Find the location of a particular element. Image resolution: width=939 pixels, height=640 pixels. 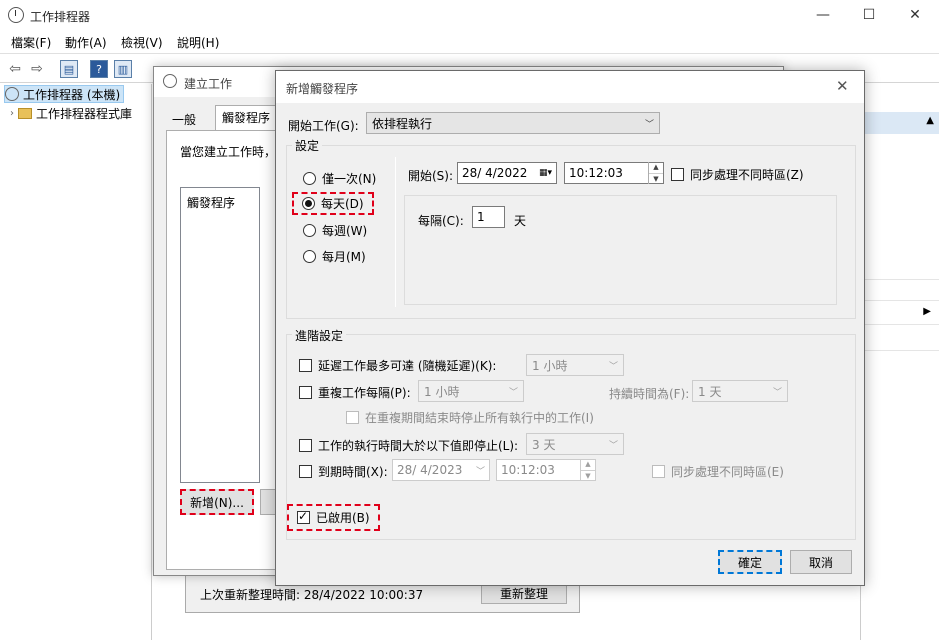

menu-help: 說明(H) is located at coordinates (198, 42).